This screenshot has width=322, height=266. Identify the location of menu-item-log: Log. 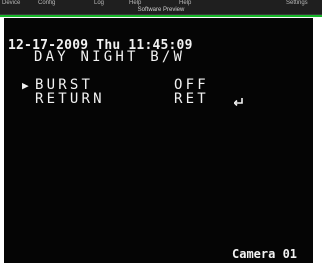
(99, 3).